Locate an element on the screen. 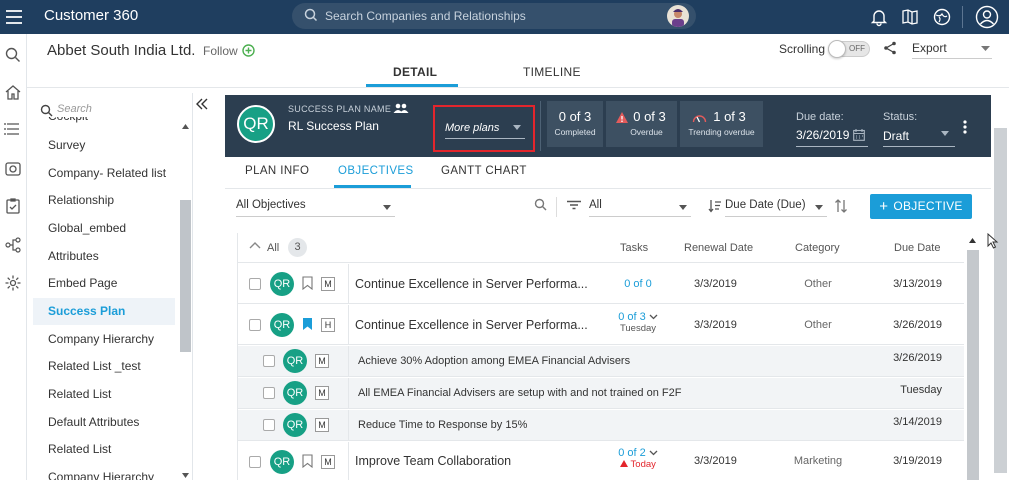  task-count: 0 of 0 is located at coordinates (638, 284).